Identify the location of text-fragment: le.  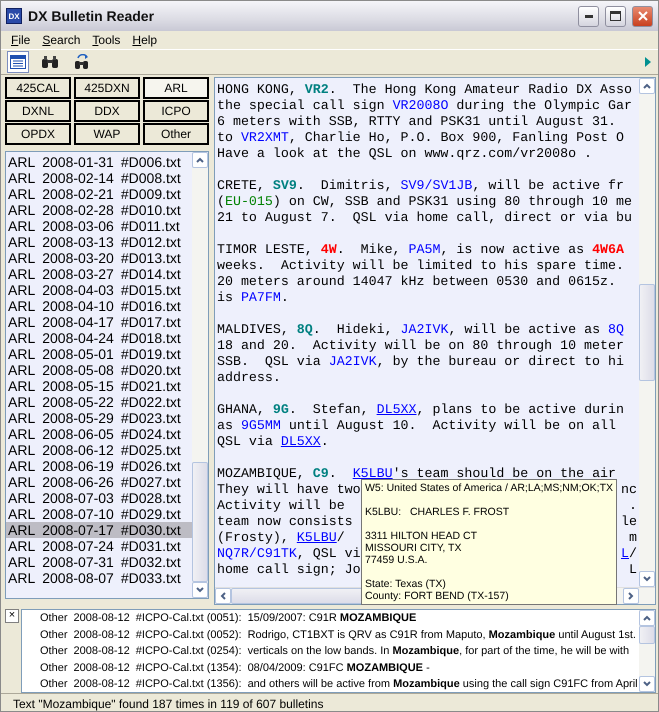
(629, 522).